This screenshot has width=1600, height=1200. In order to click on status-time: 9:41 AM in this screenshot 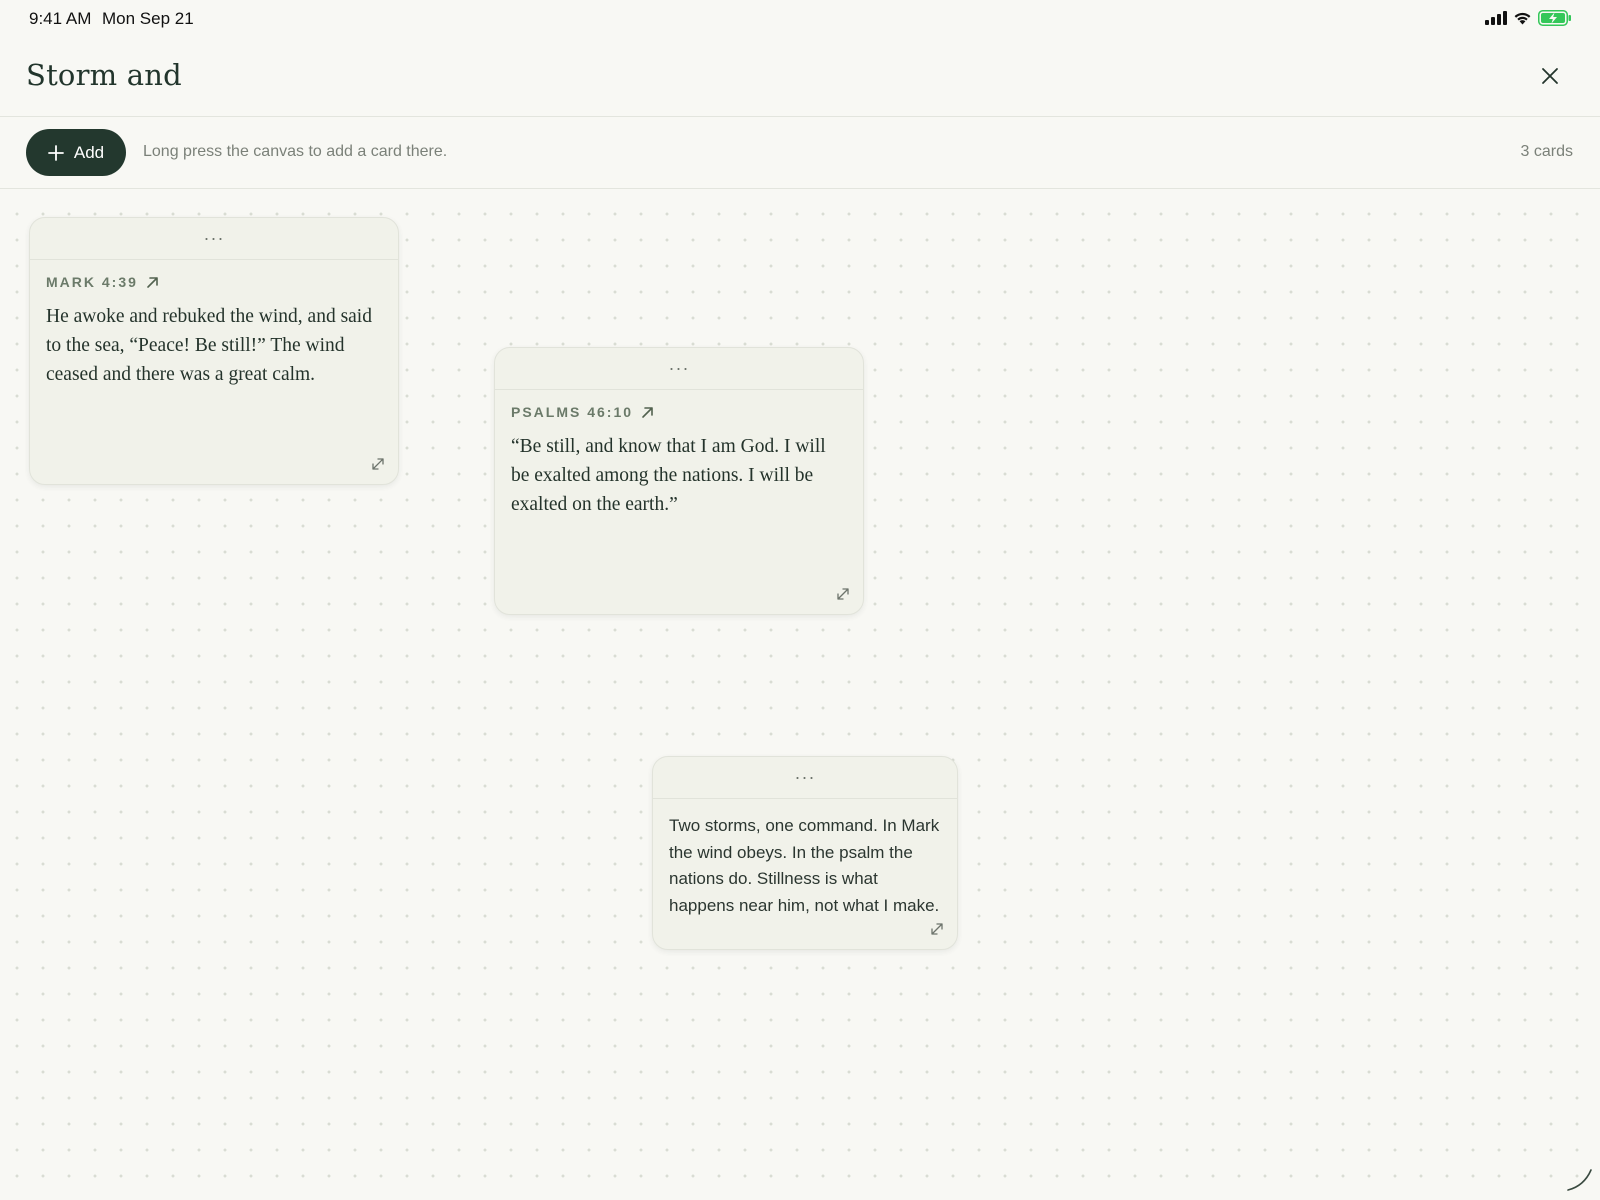, I will do `click(60, 18)`.